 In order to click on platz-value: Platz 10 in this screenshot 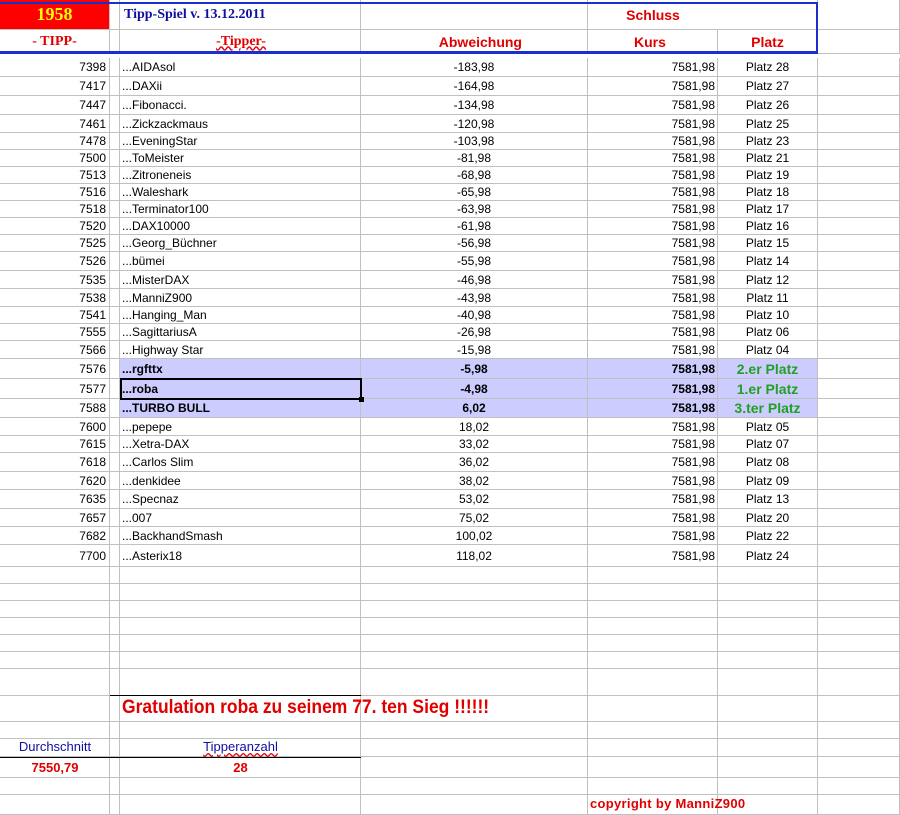, I will do `click(768, 315)`.